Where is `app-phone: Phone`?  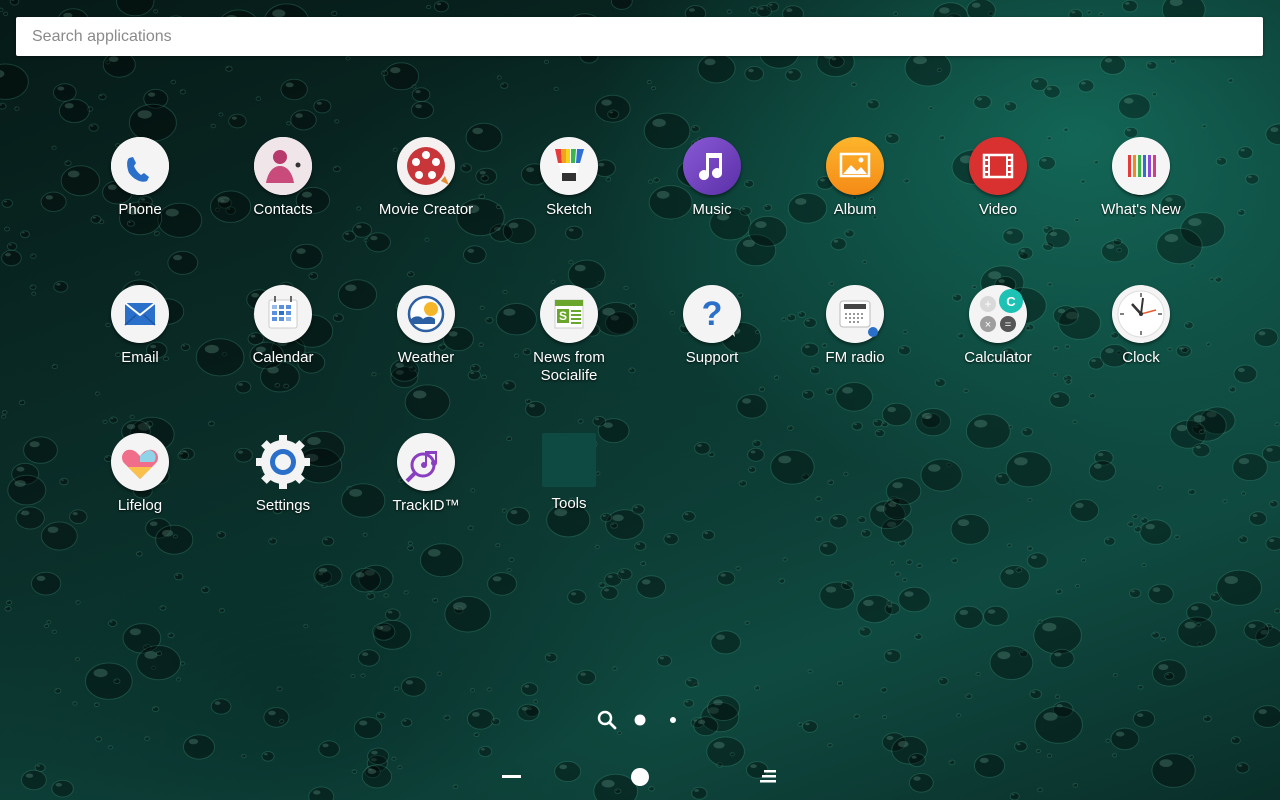 app-phone: Phone is located at coordinates (140, 178).